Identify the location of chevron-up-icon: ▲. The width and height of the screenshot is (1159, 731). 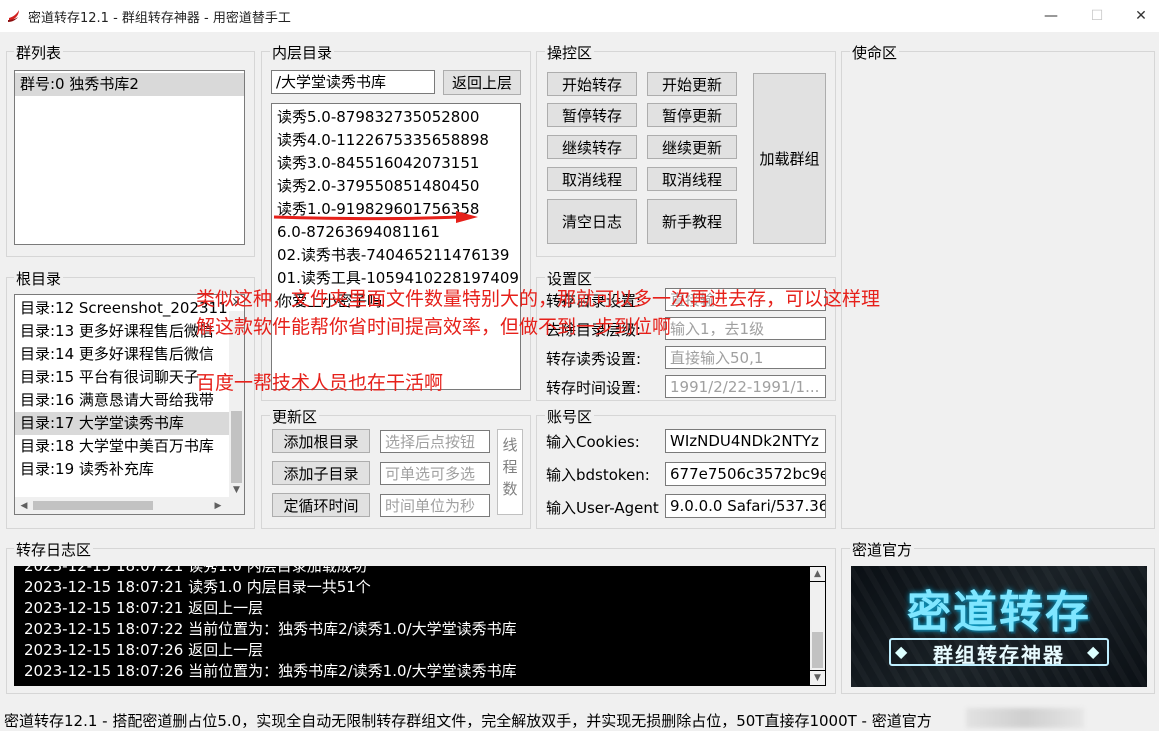
(817, 574).